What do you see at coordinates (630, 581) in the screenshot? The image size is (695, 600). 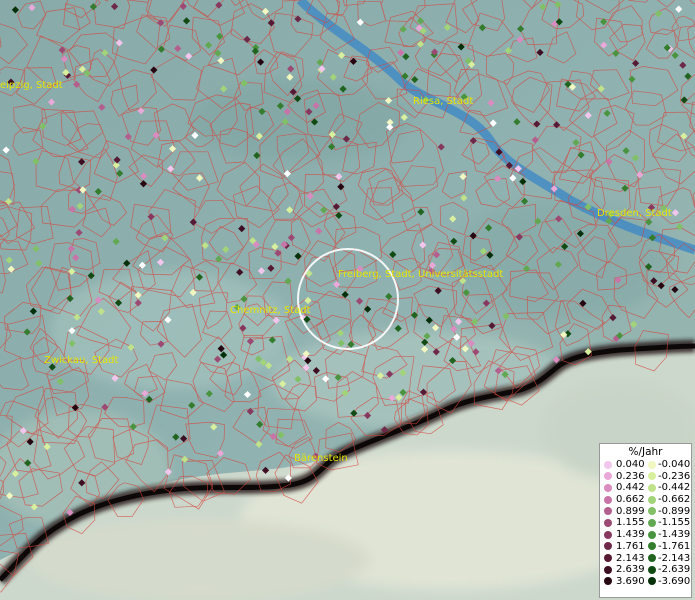 I see `legend-value-positive: 3.690` at bounding box center [630, 581].